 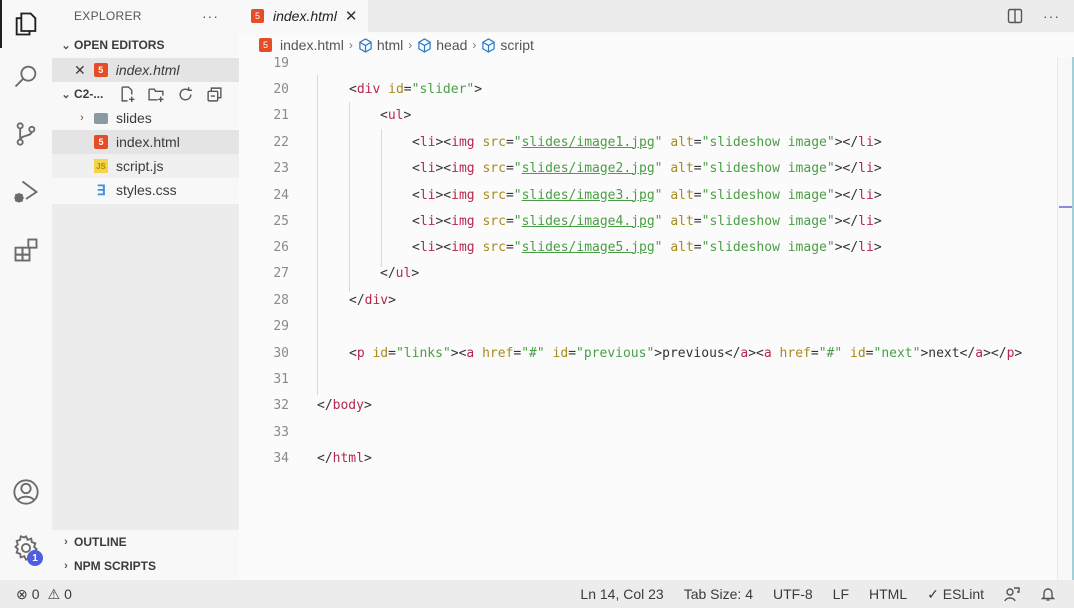 I want to click on split-editor-icon, so click(x=1015, y=16).